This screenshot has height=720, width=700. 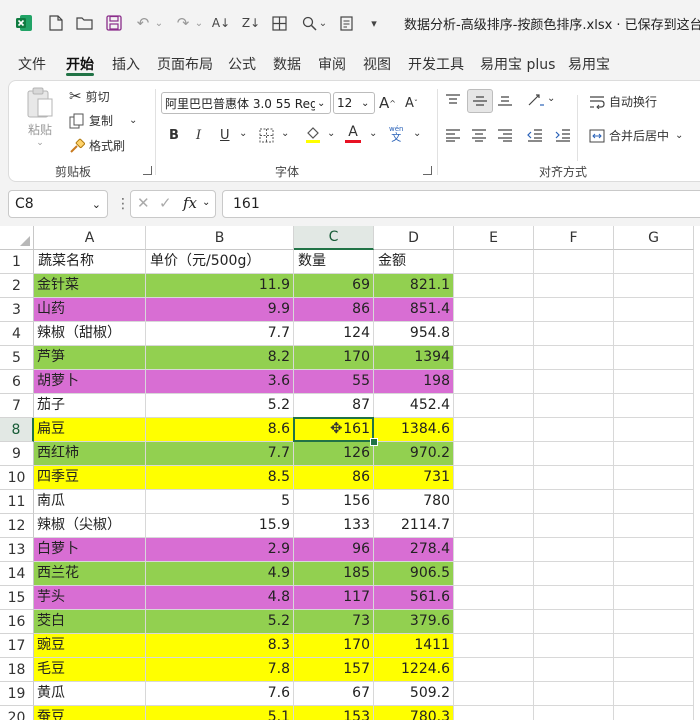 What do you see at coordinates (221, 23) in the screenshot?
I see `sort-asc-icon: A↓` at bounding box center [221, 23].